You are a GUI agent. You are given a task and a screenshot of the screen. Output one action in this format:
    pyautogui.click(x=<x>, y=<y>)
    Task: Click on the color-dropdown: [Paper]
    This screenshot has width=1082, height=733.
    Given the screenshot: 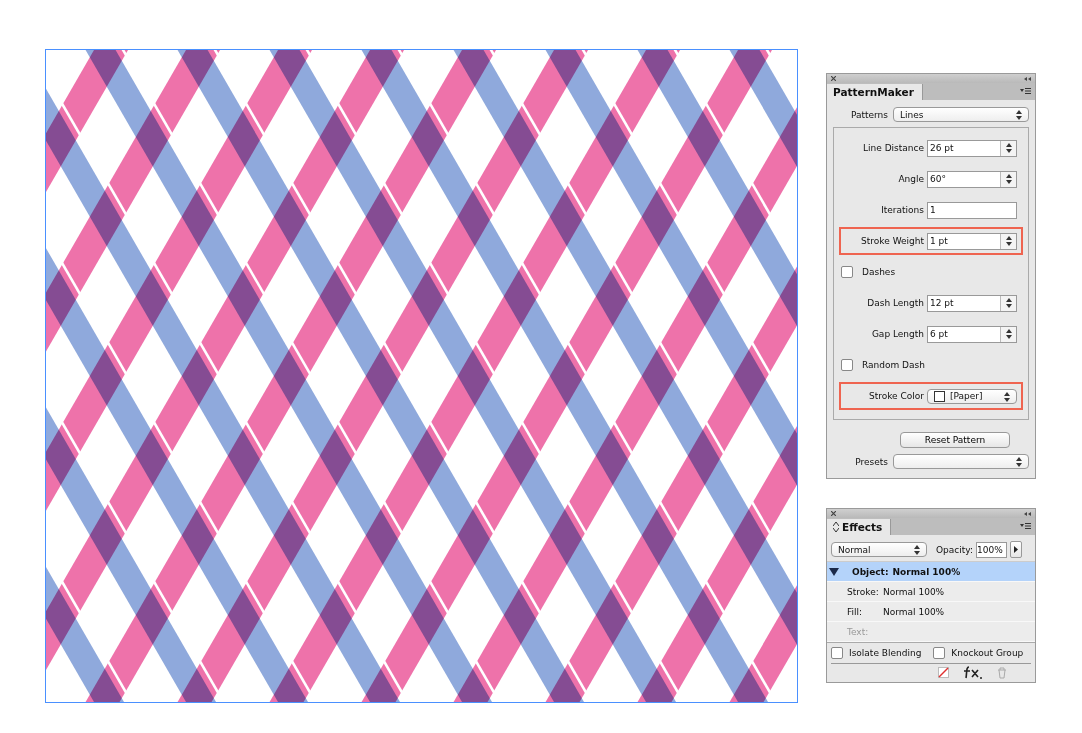 What is the action you would take?
    pyautogui.click(x=972, y=396)
    